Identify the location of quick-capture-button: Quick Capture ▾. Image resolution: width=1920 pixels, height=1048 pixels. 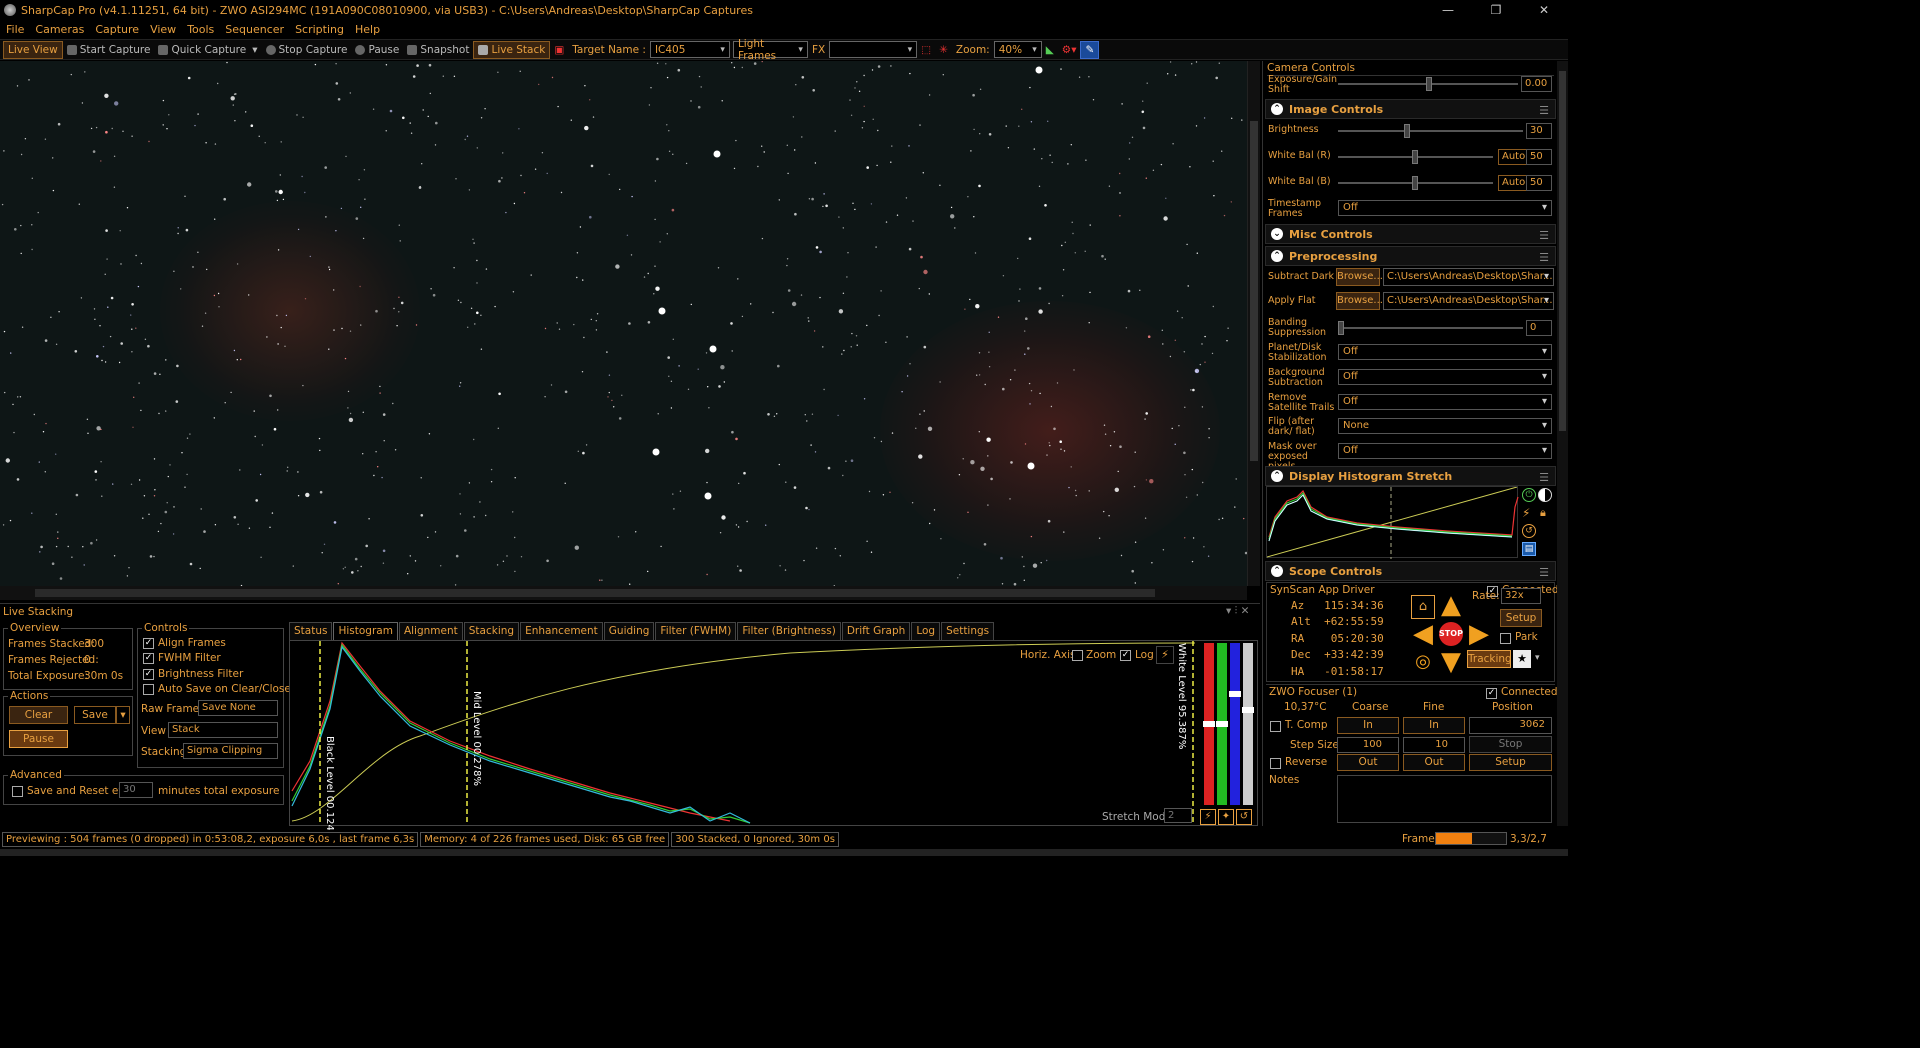
(207, 50).